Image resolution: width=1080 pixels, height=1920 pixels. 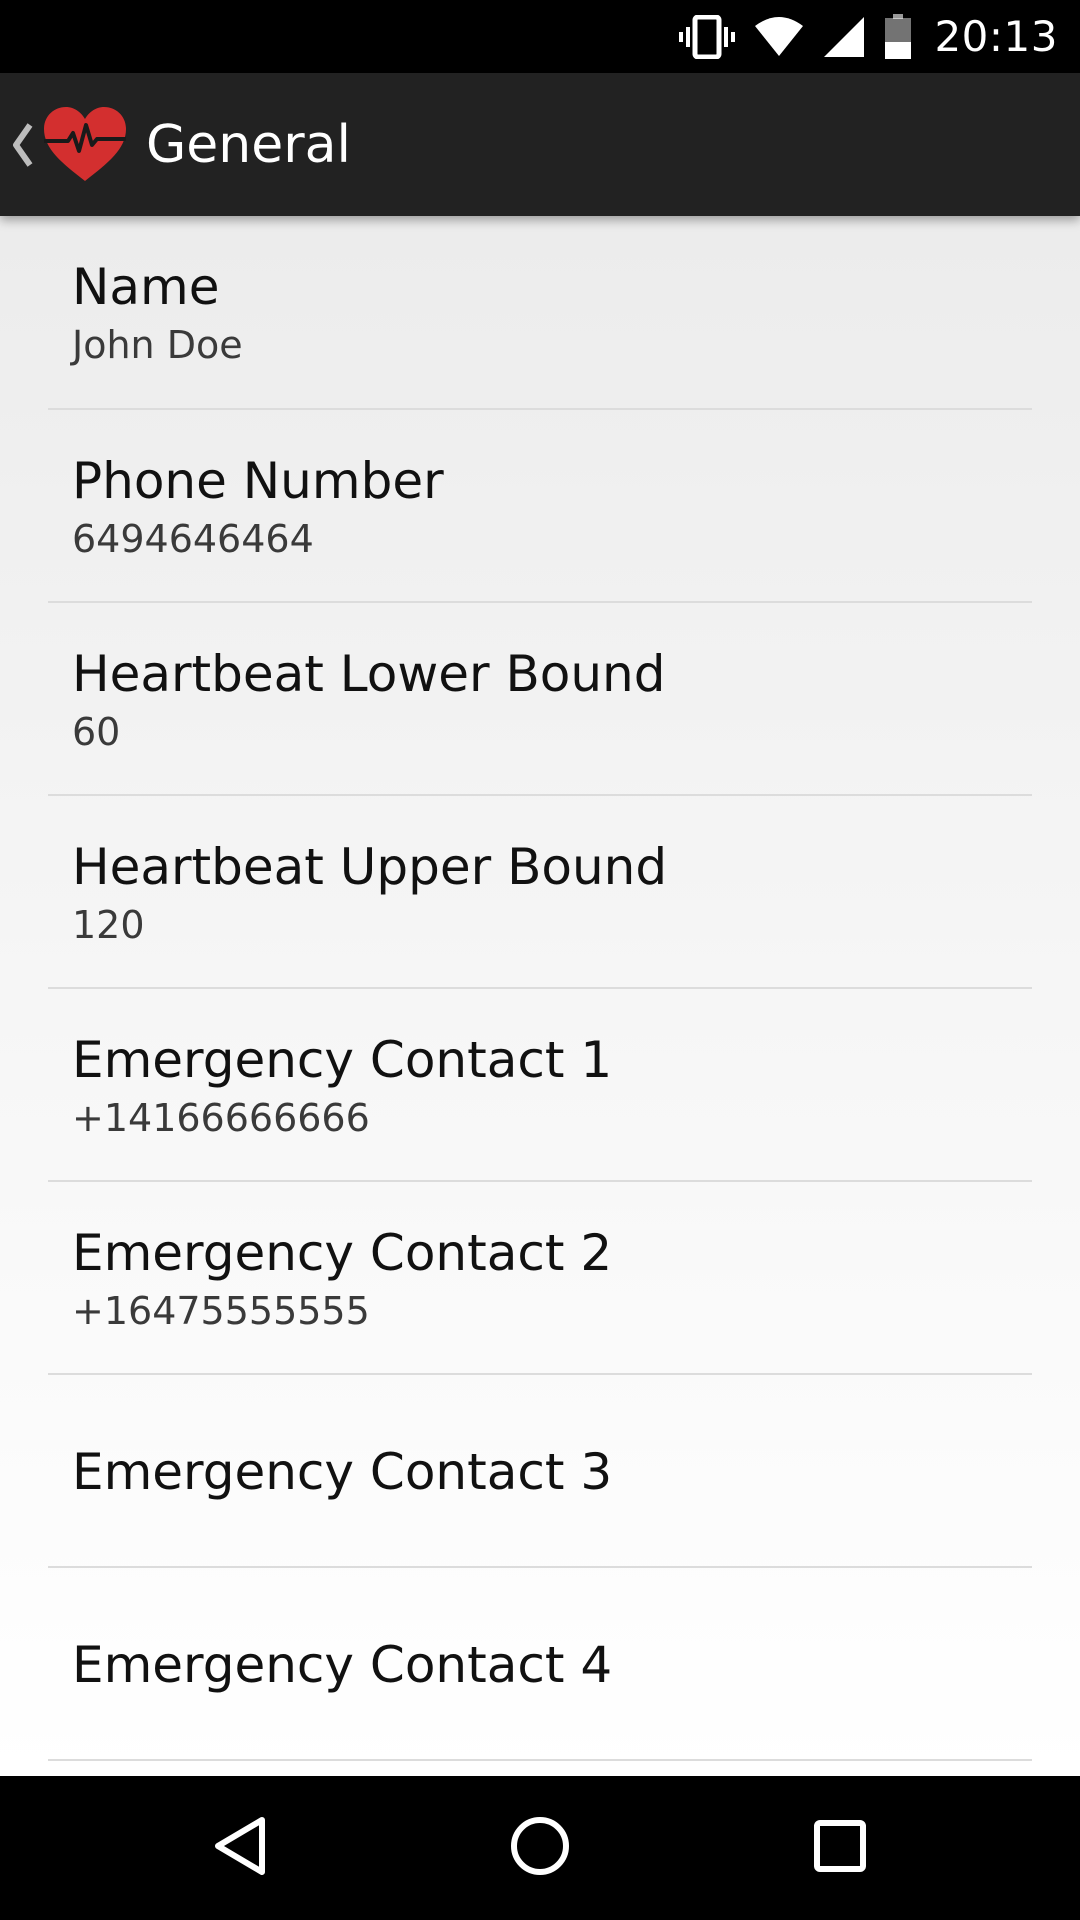 I want to click on pref-summary: 120, so click(x=108, y=924).